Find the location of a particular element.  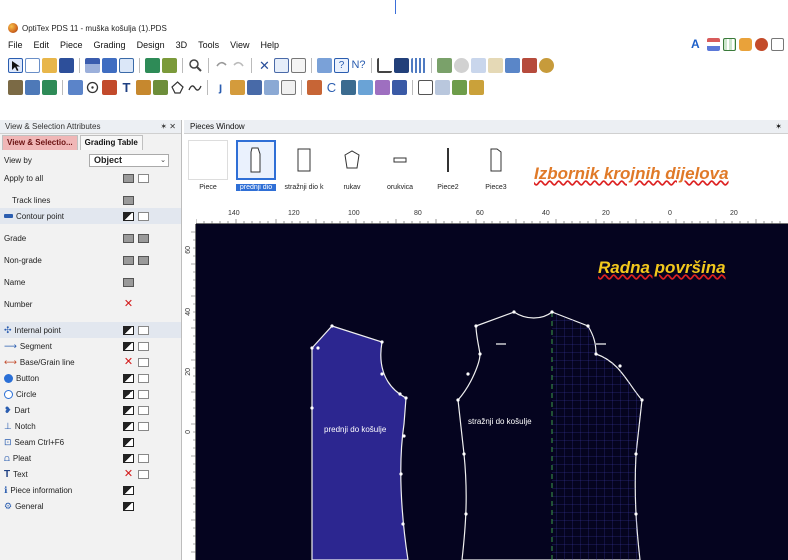

grid-icon is located at coordinates (152, 65).